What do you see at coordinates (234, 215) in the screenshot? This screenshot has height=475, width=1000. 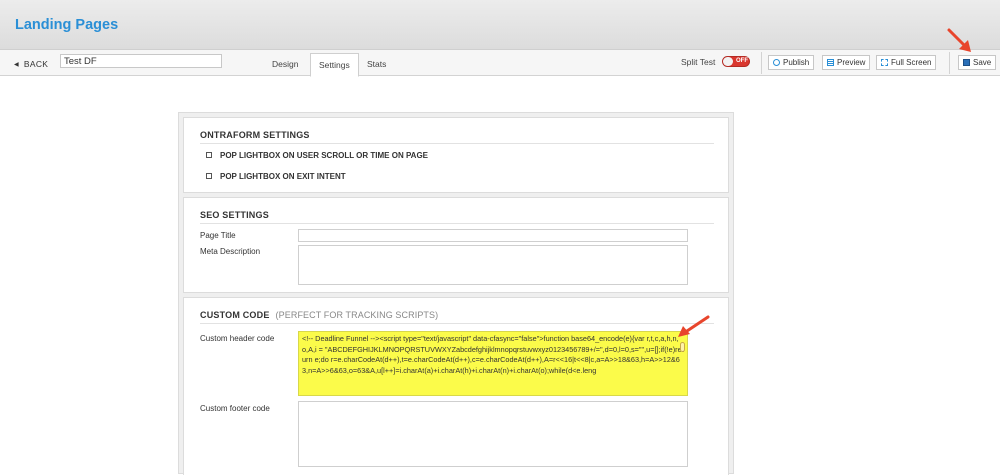 I see `seo-settings-title: SEO SETTINGS` at bounding box center [234, 215].